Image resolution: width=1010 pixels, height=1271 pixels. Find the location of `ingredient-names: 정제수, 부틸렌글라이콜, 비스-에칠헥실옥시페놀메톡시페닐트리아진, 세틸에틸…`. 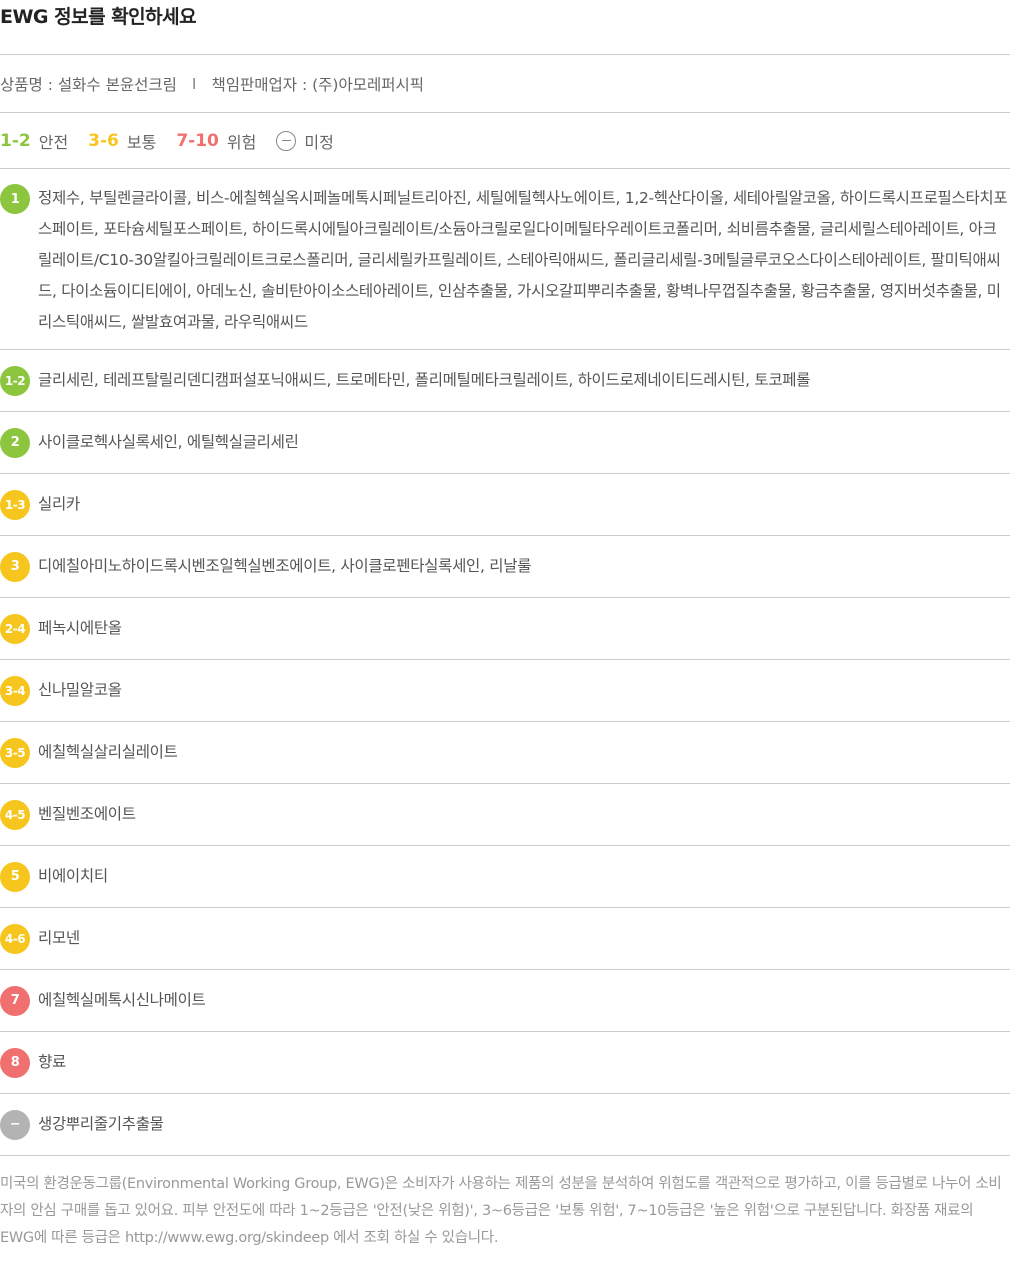

ingredient-names: 정제수, 부틸렌글라이콜, 비스-에칠헥실옥시페놀메톡시페닐트리아진, 세틸에틸… is located at coordinates (523, 260).